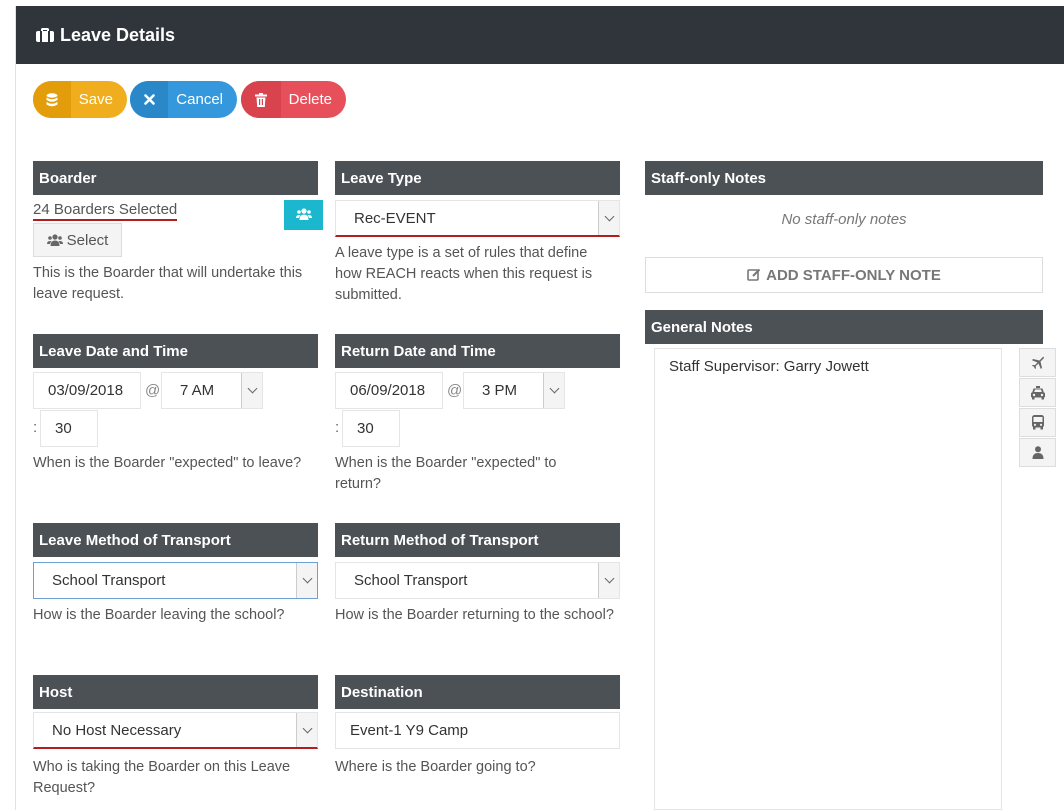 The image size is (1064, 810). I want to click on delete-button: Delete, so click(293, 99).